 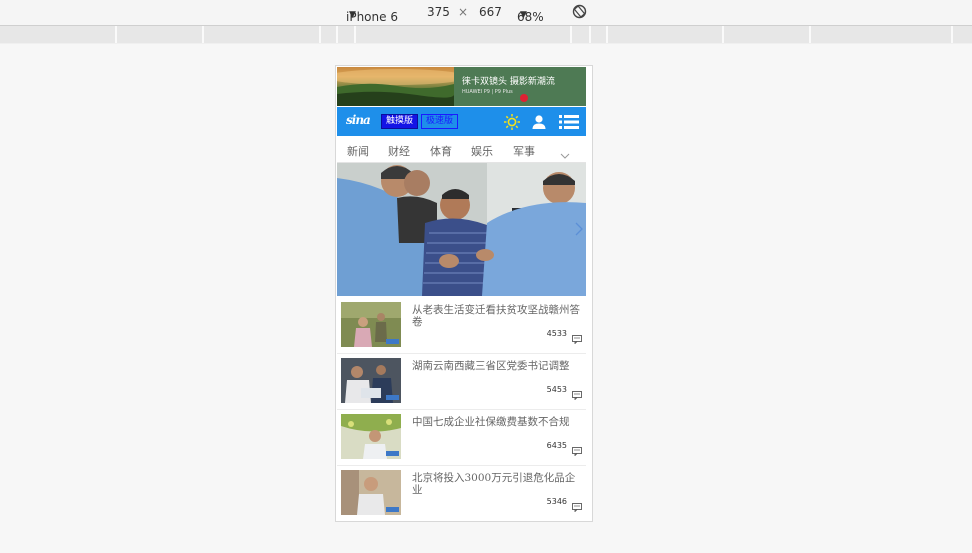 What do you see at coordinates (461, 229) in the screenshot?
I see `headline-carousel-image` at bounding box center [461, 229].